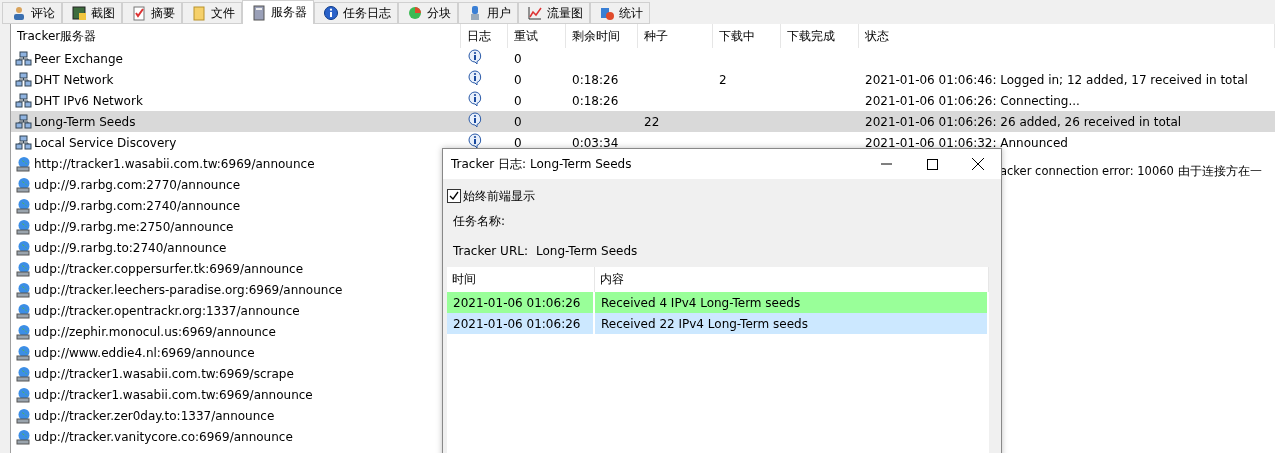 The image size is (1275, 453). What do you see at coordinates (144, 352) in the screenshot?
I see `tracker-name: udp://www.eddie4.nl:6969/announce` at bounding box center [144, 352].